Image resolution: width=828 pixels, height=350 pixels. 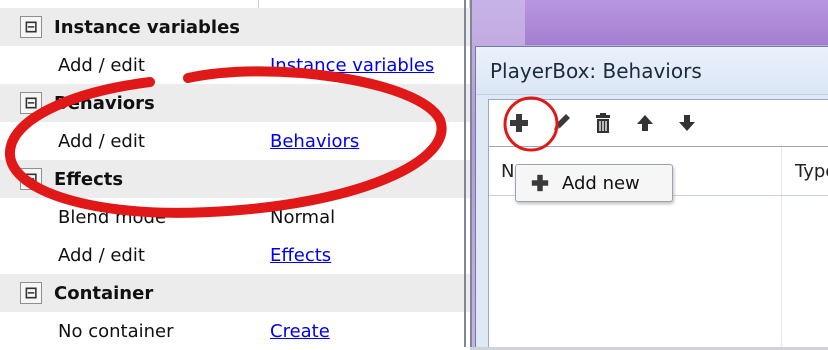 I want to click on create-container-link: Create, so click(x=300, y=331).